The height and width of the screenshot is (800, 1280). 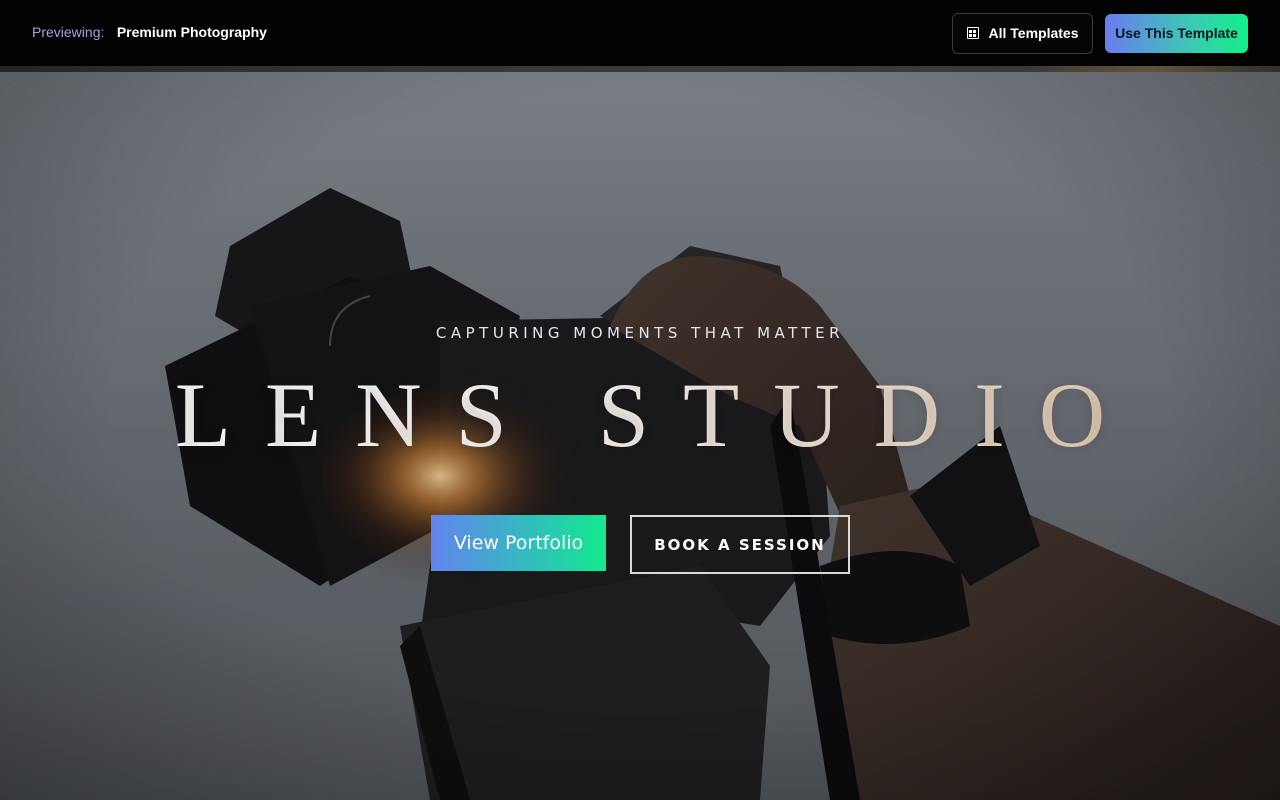 I want to click on hero-tagline: CAPTURING MOMENTS THAT MATTER, so click(x=640, y=333).